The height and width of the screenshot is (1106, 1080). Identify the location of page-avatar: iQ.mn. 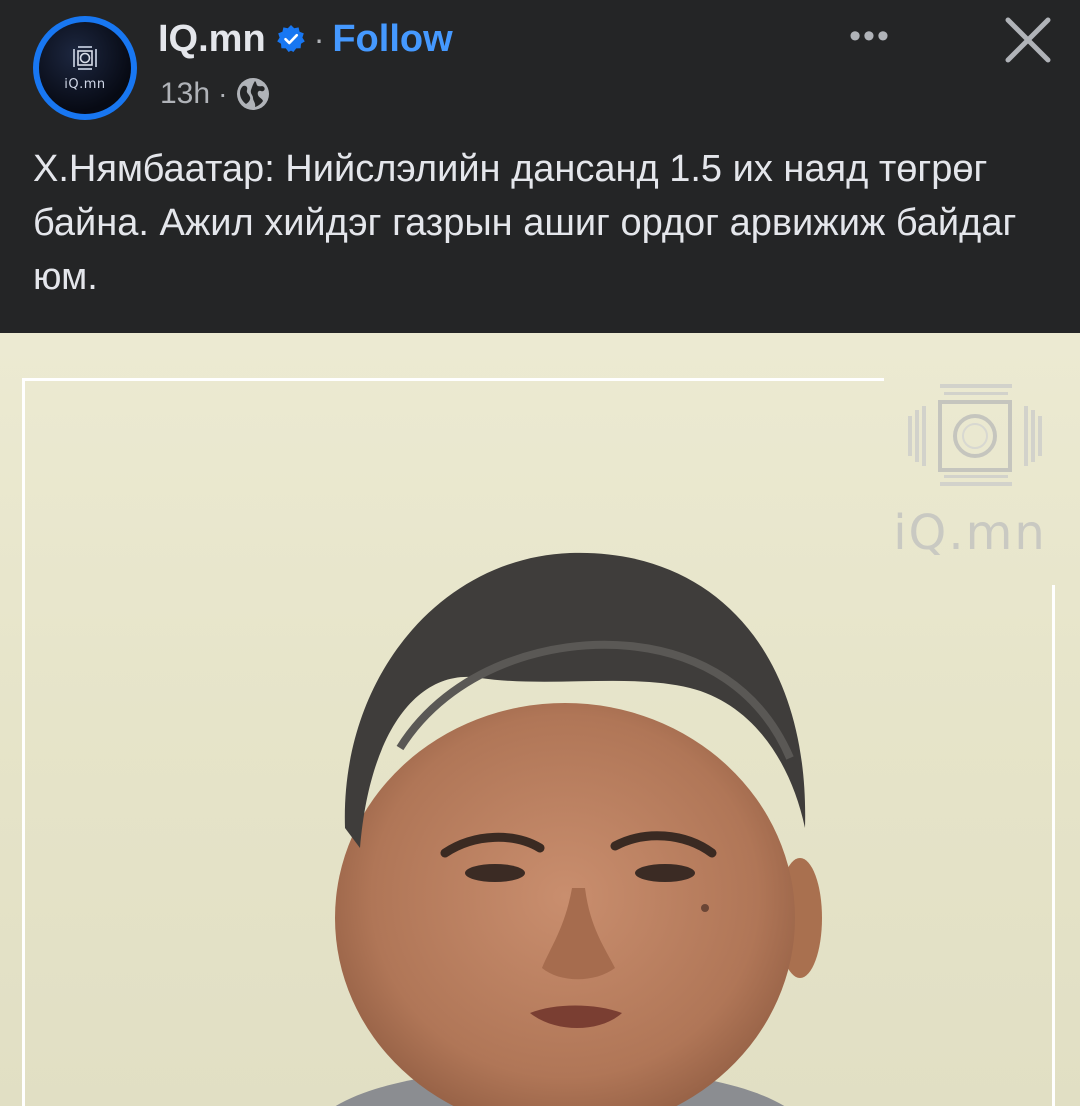
(85, 68).